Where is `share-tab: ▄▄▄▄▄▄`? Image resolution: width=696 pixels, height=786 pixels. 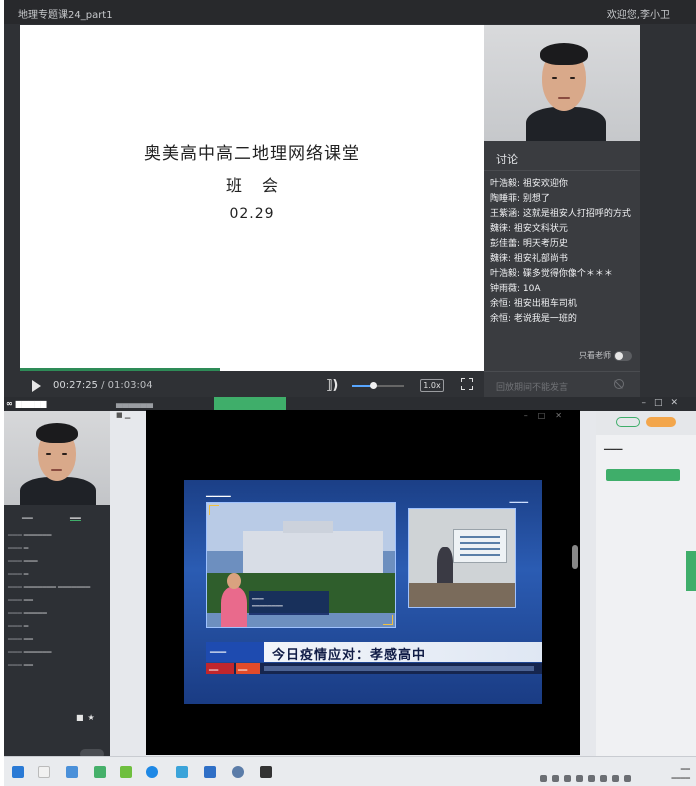 share-tab: ▄▄▄▄▄▄ is located at coordinates (134, 403).